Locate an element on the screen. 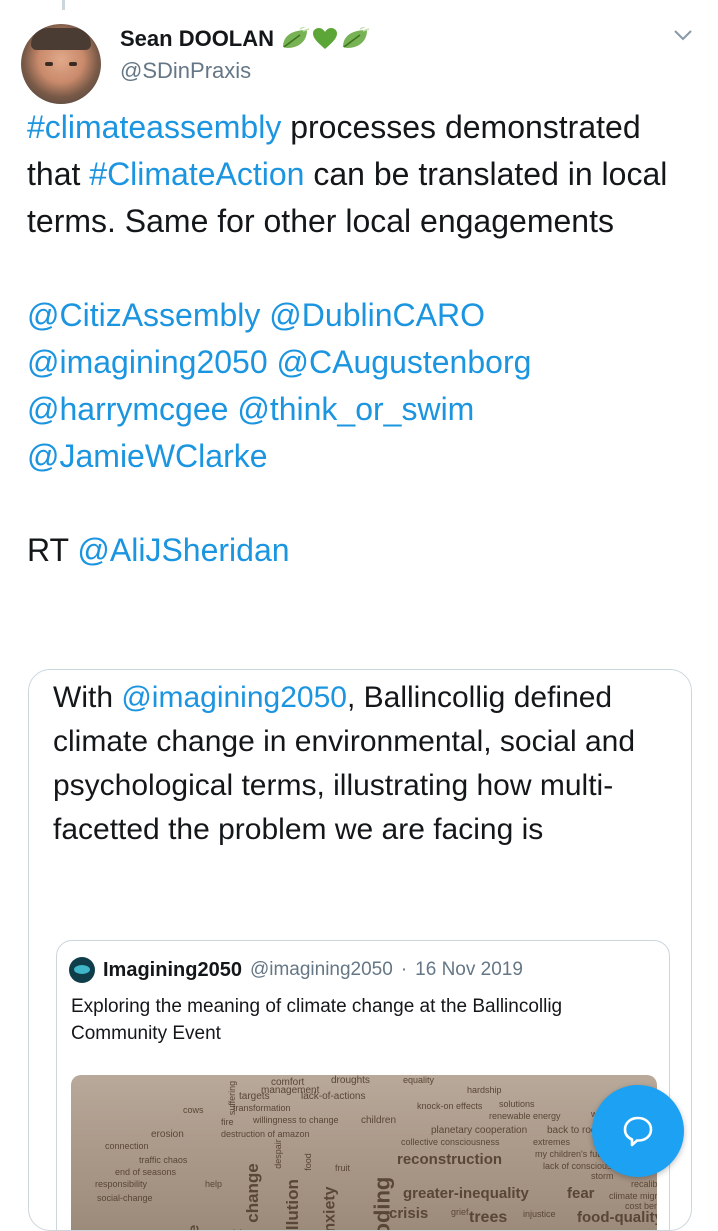  avatar-eye-left is located at coordinates (49, 64).